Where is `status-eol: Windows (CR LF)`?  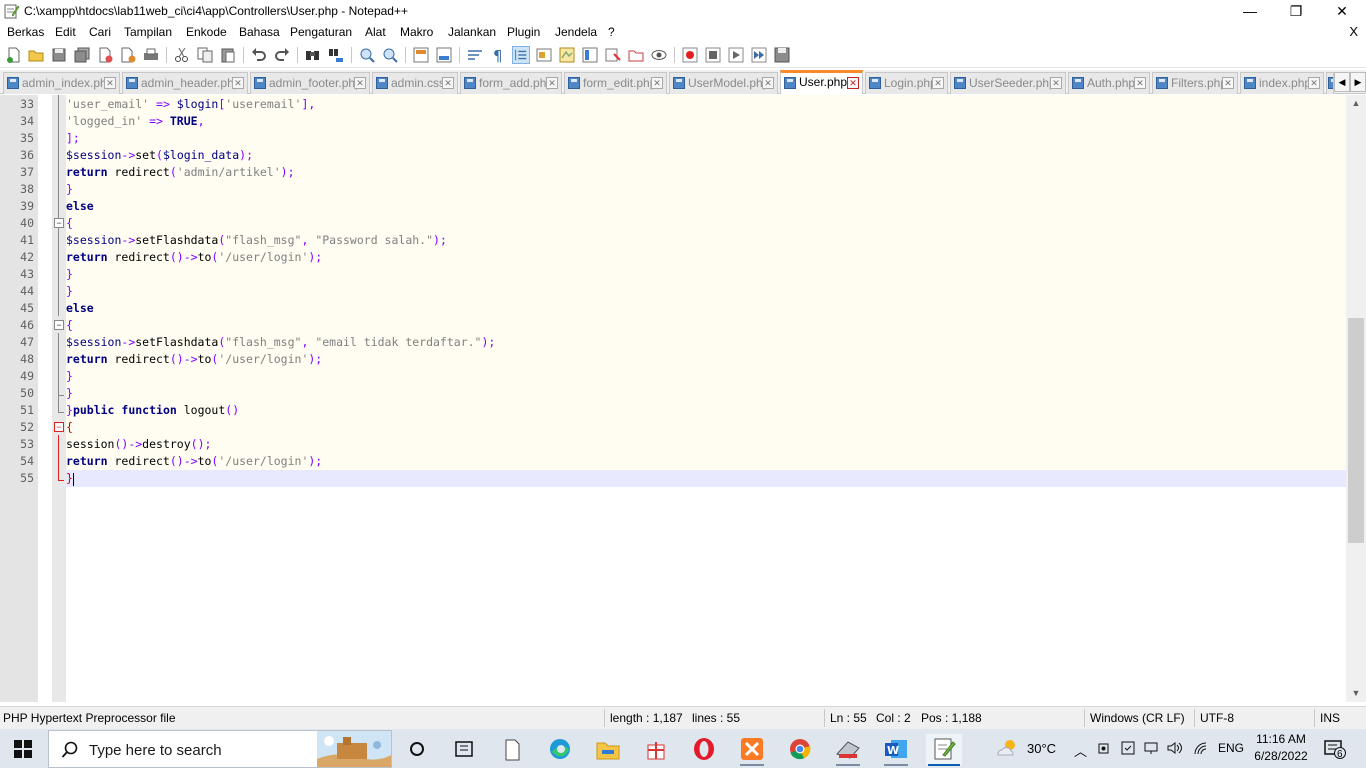 status-eol: Windows (CR LF) is located at coordinates (1137, 718).